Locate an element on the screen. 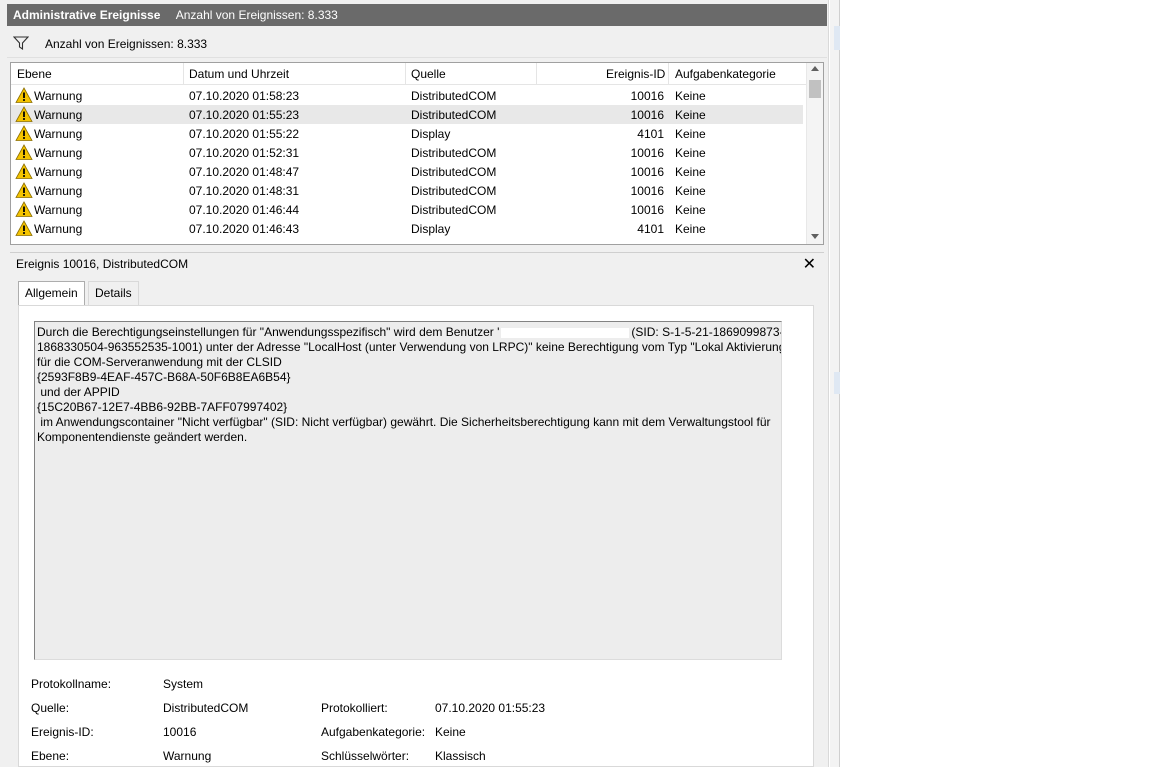  event-detail-title: Ereignis 10016, DistributedCOM is located at coordinates (102, 264).